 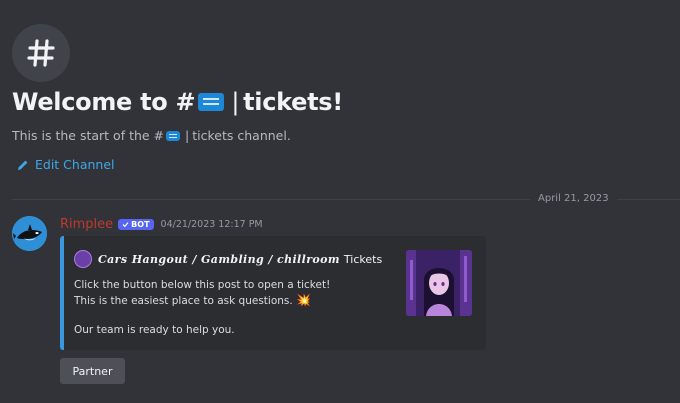 I want to click on anime-girl-thumbnail-icon, so click(x=439, y=283).